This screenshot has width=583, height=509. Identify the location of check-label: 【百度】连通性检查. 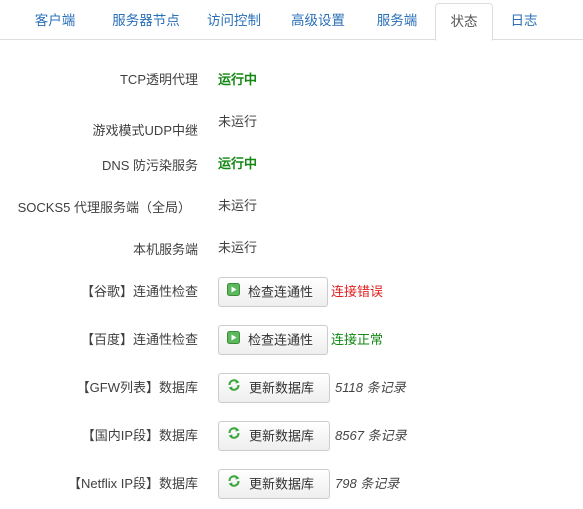
(139, 339).